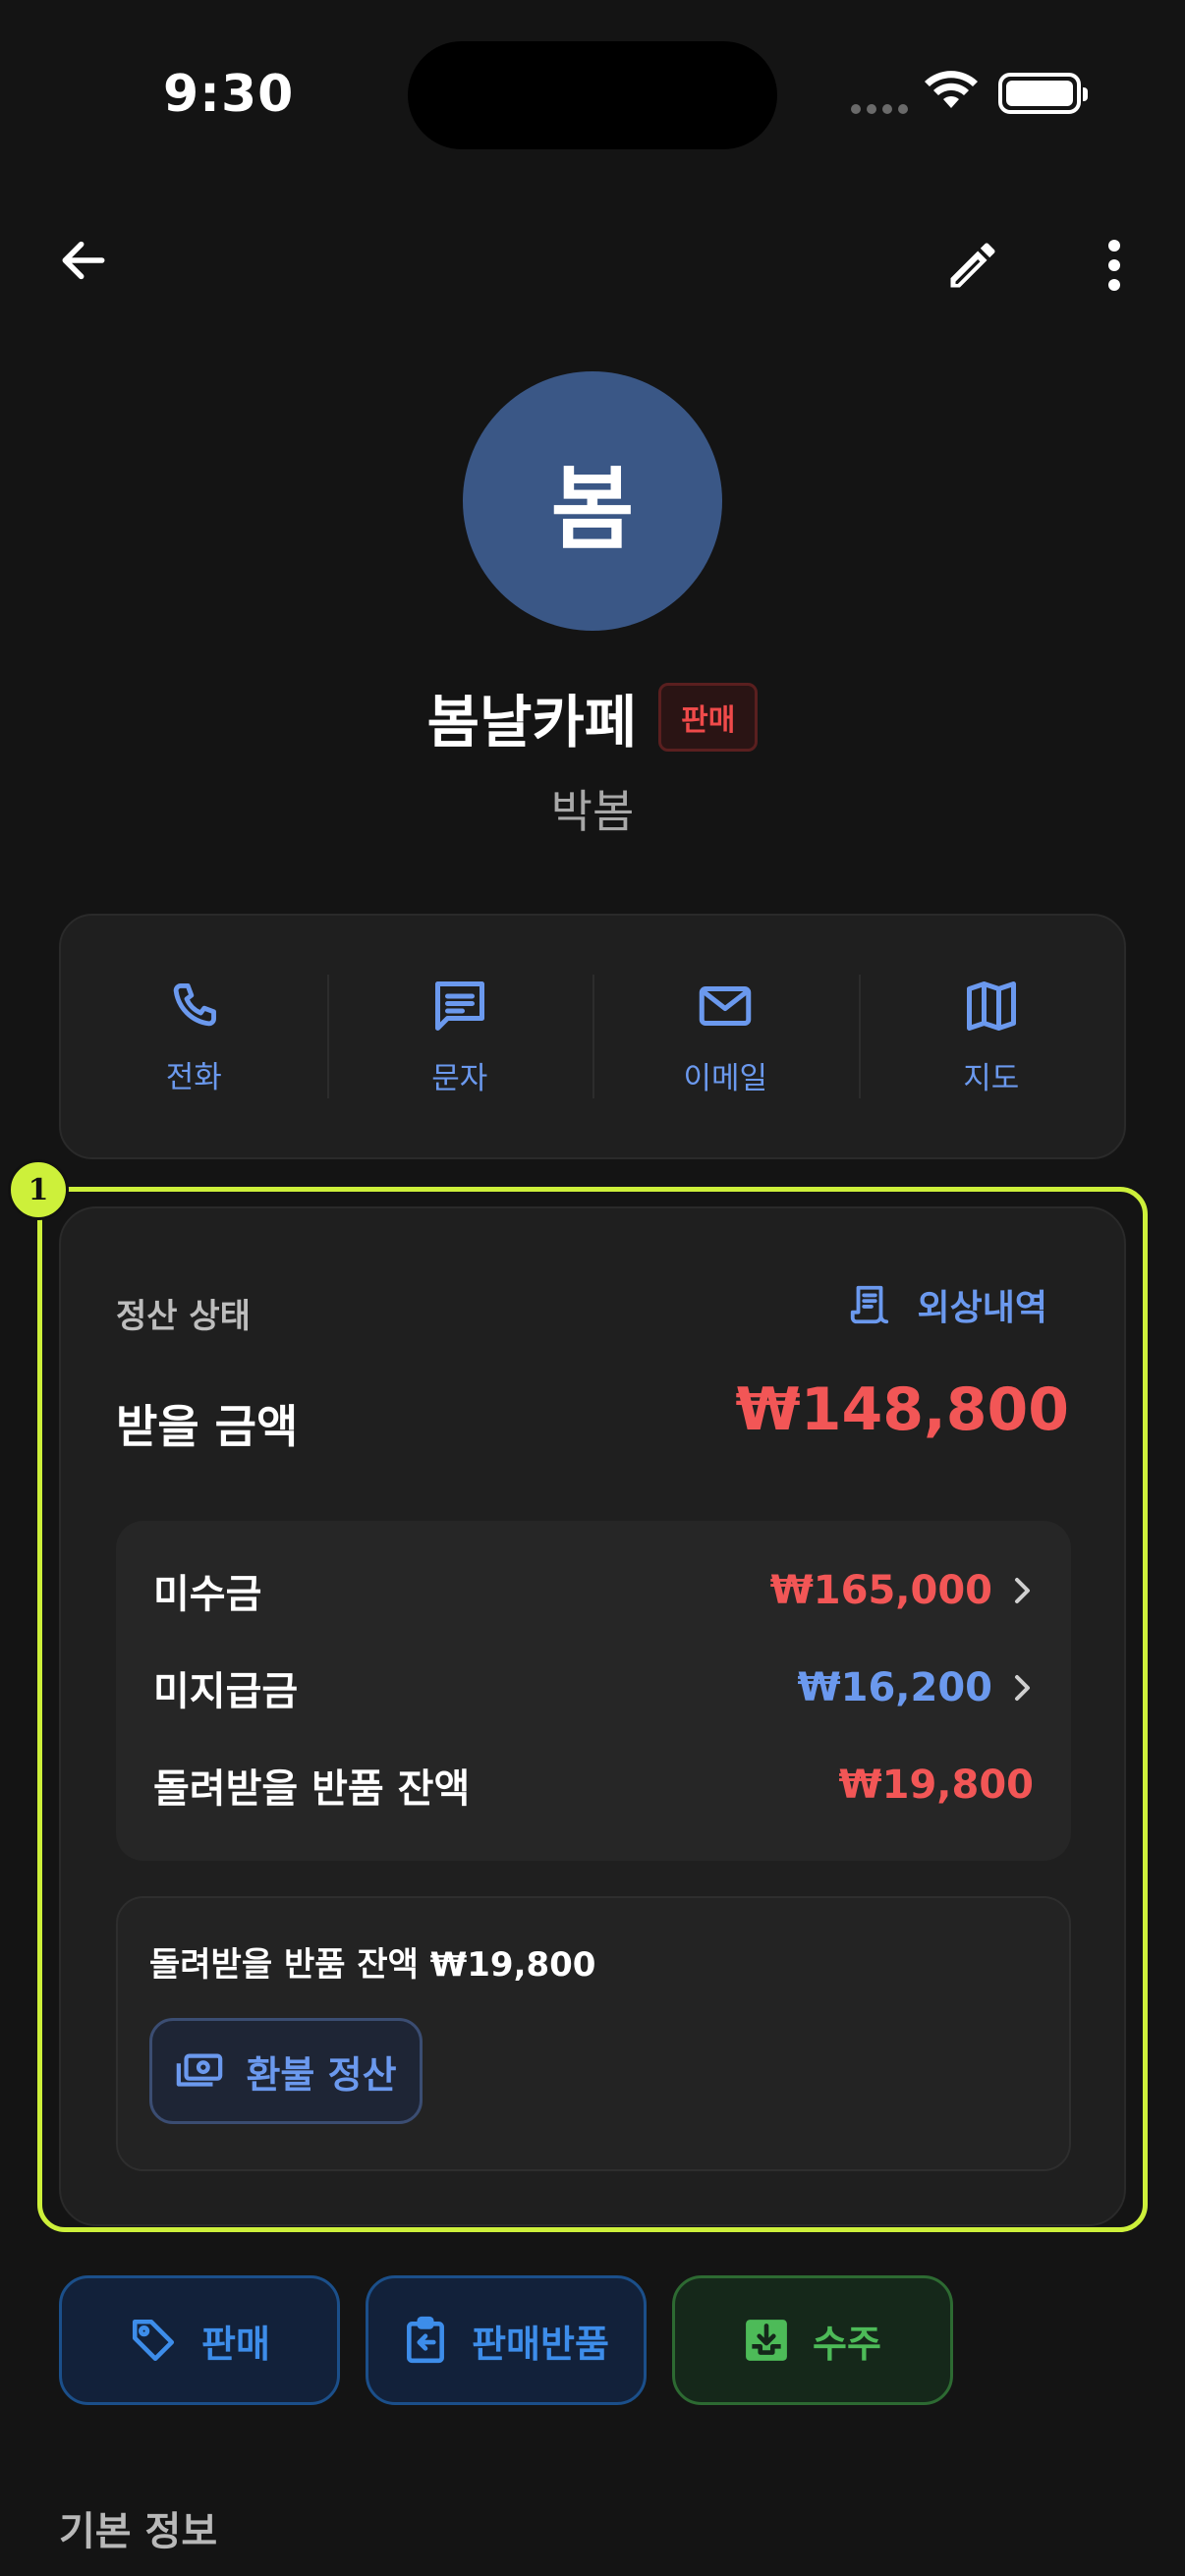 Image resolution: width=1185 pixels, height=2576 pixels. Describe the element at coordinates (952, 92) in the screenshot. I see `wifi-icon` at that location.